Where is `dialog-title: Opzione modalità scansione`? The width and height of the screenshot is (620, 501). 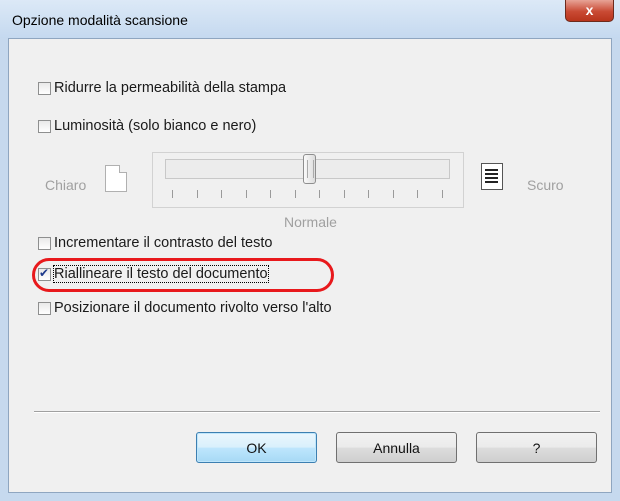
dialog-title: Opzione modalità scansione is located at coordinates (100, 20).